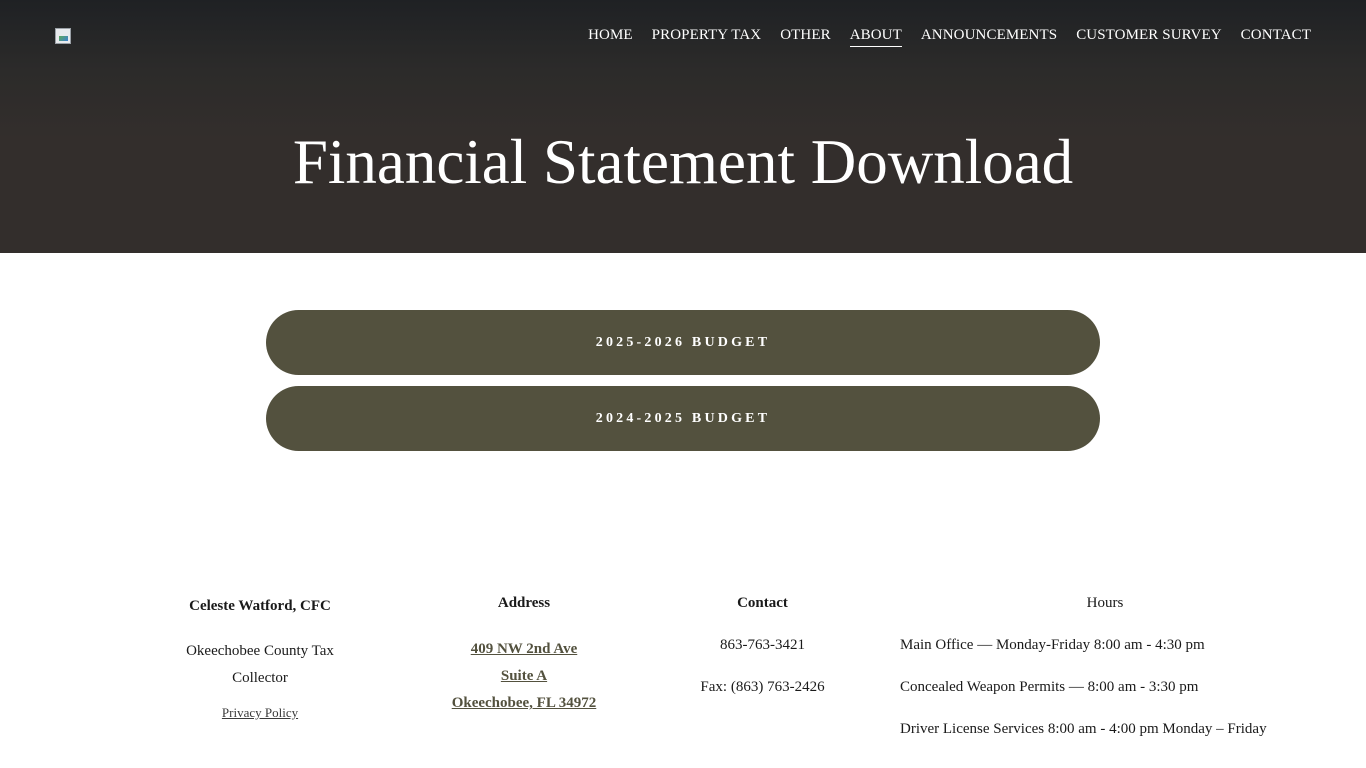 The image size is (1366, 768). I want to click on phone-number: 863-763-3421, so click(762, 645).